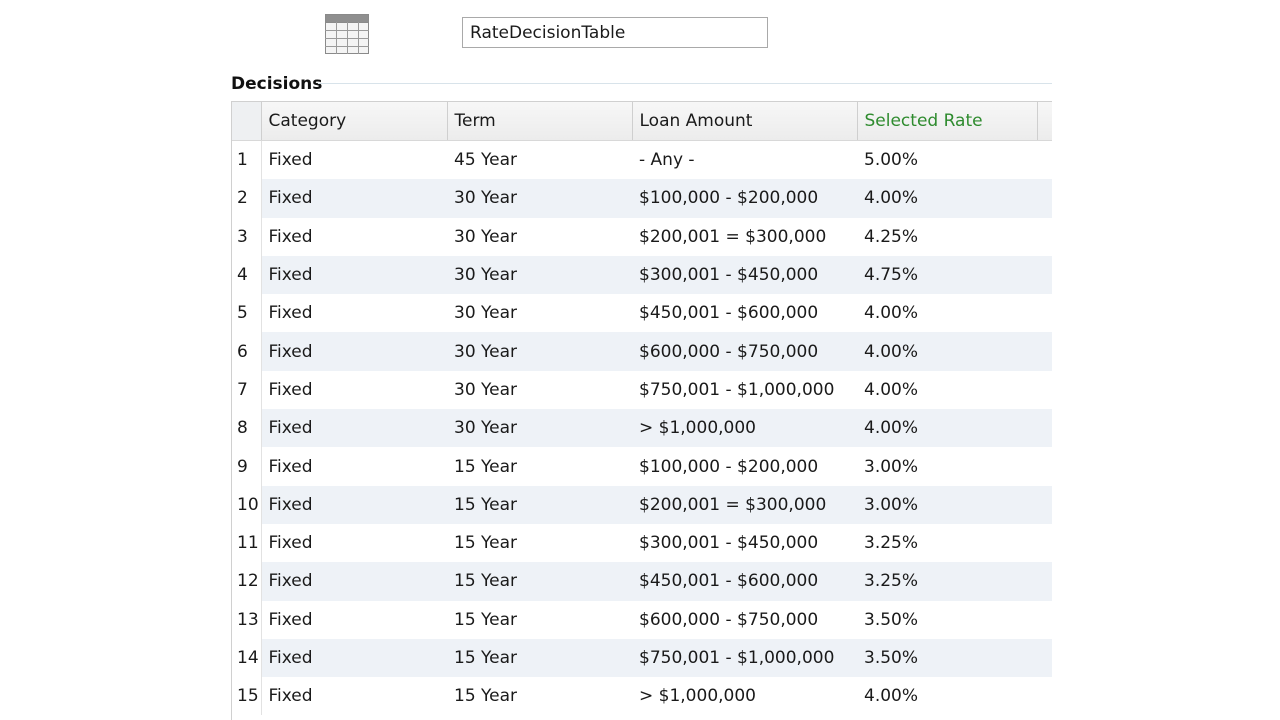 The width and height of the screenshot is (1280, 720). Describe the element at coordinates (247, 696) in the screenshot. I see `row-number: 15` at that location.